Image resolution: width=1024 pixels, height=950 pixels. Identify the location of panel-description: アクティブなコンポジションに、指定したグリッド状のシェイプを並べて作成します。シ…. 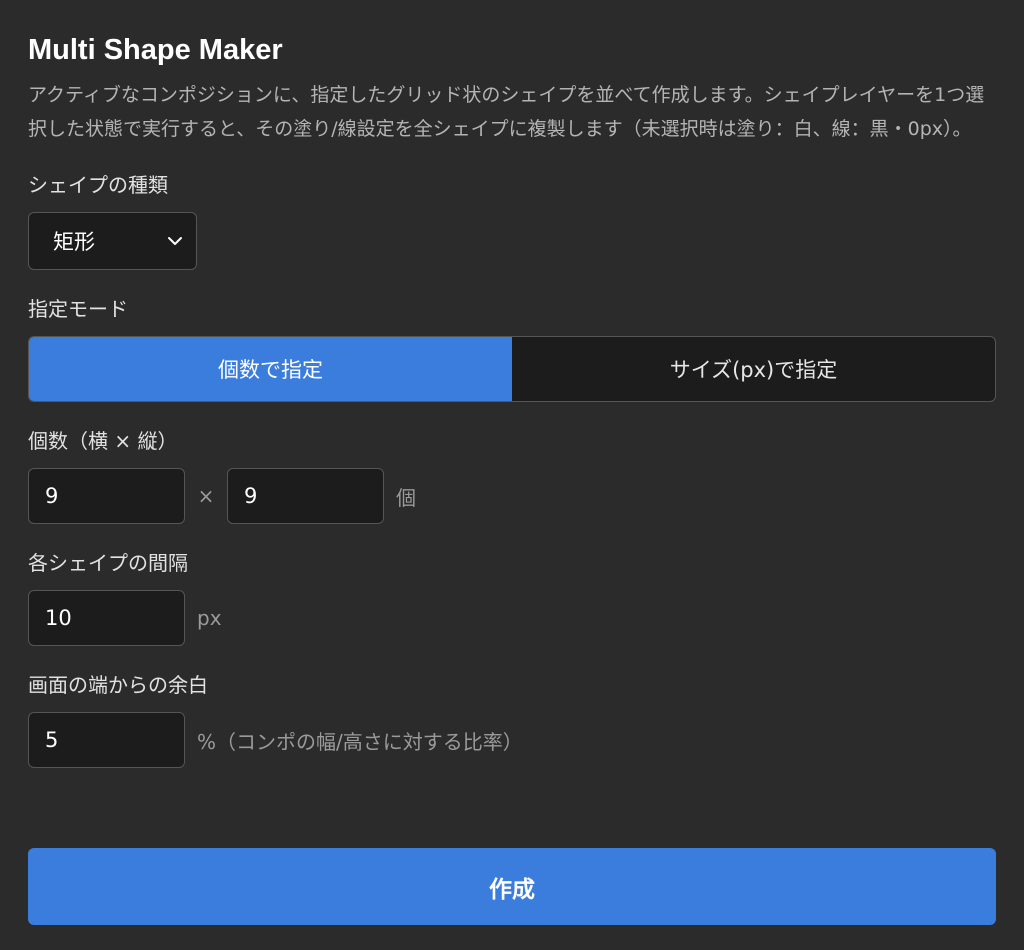
(506, 112).